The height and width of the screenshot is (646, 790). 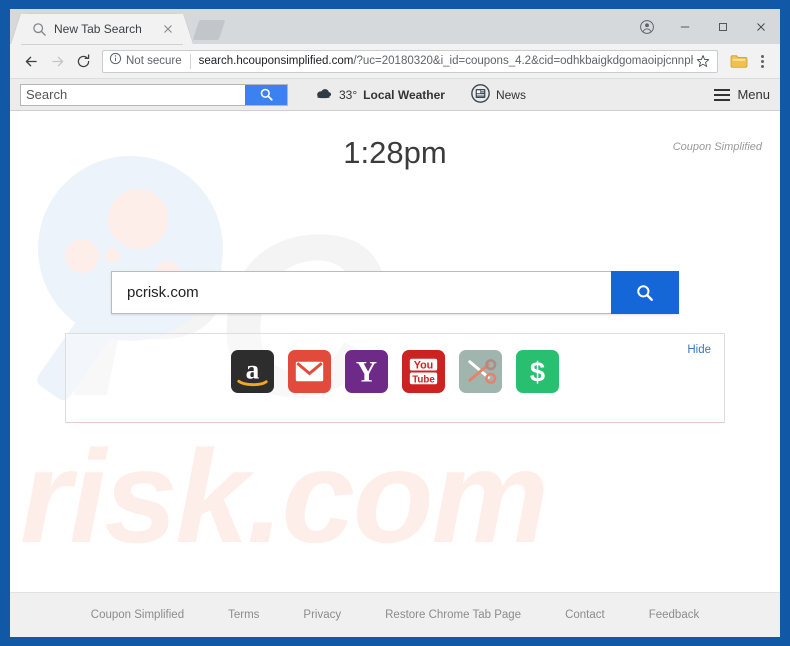 I want to click on toolbar-menu-button: Menu, so click(x=742, y=94).